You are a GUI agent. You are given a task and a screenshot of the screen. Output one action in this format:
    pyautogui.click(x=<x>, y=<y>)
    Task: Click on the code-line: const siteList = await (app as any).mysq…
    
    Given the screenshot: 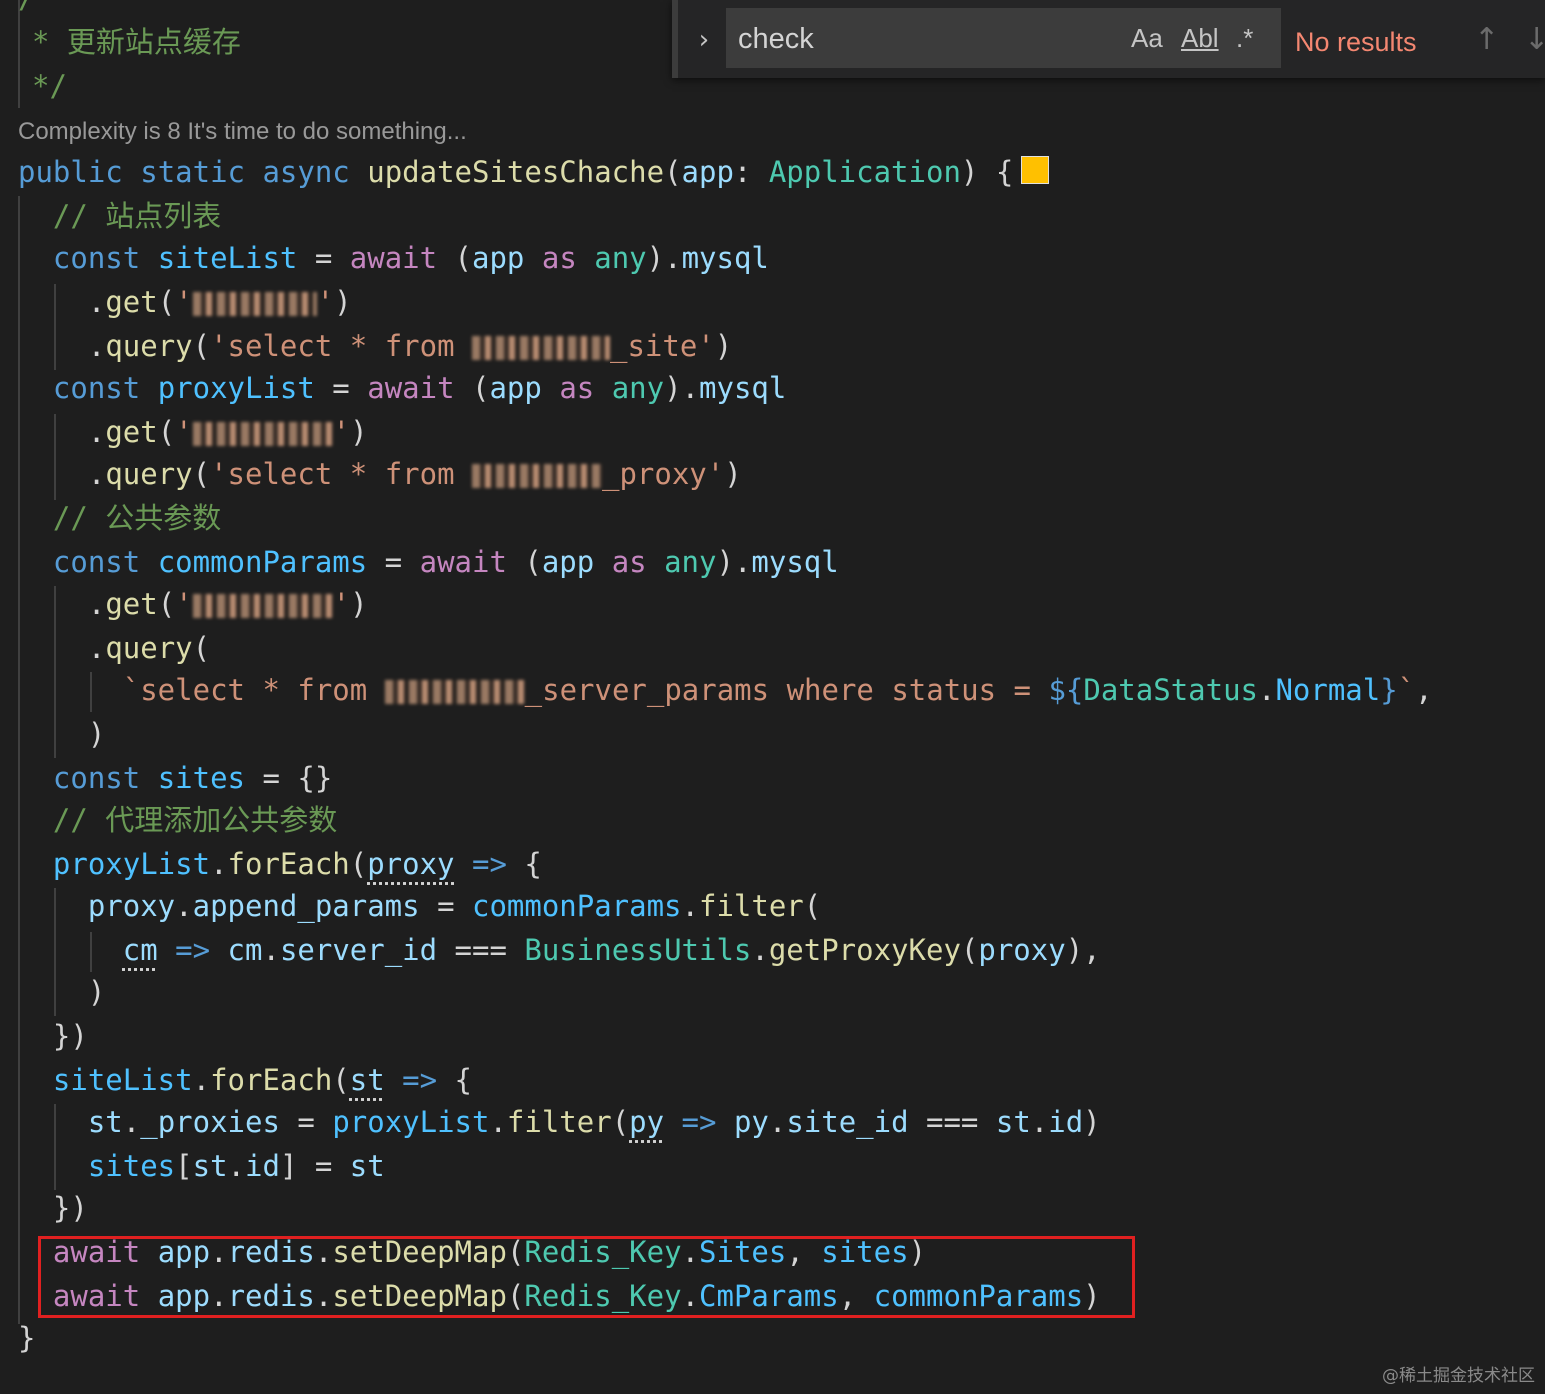 What is the action you would take?
    pyautogui.click(x=410, y=258)
    